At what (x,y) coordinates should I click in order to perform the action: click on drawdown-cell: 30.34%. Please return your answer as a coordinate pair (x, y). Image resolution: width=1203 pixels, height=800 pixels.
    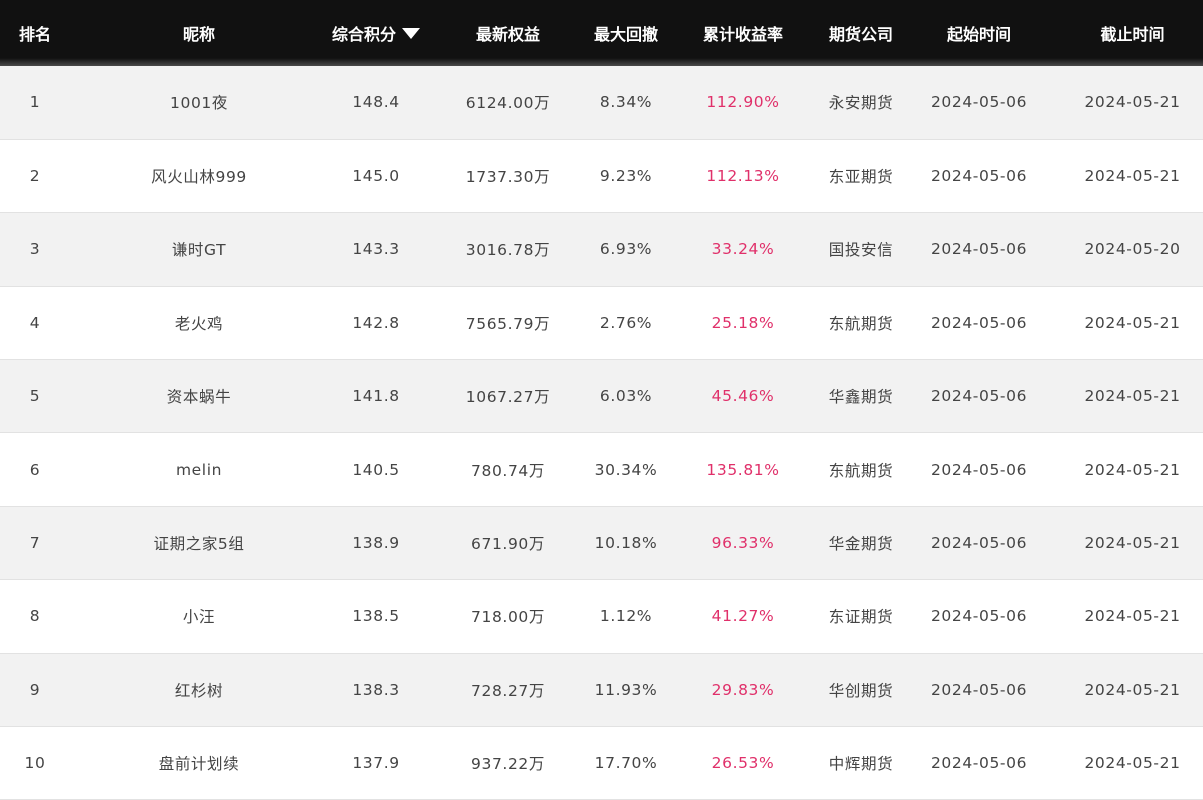
    Looking at the image, I should click on (626, 469).